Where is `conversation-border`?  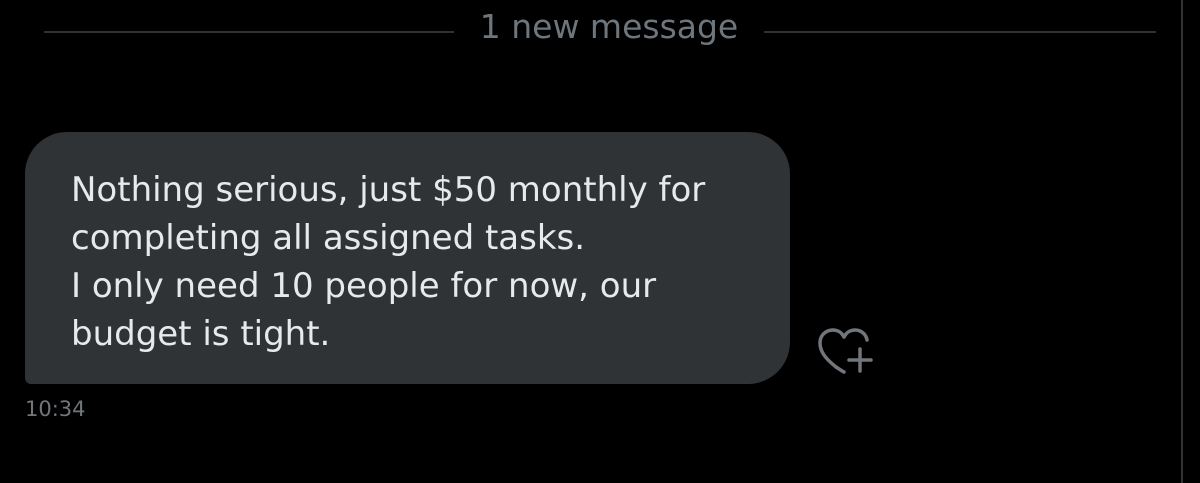
conversation-border is located at coordinates (1182, 241).